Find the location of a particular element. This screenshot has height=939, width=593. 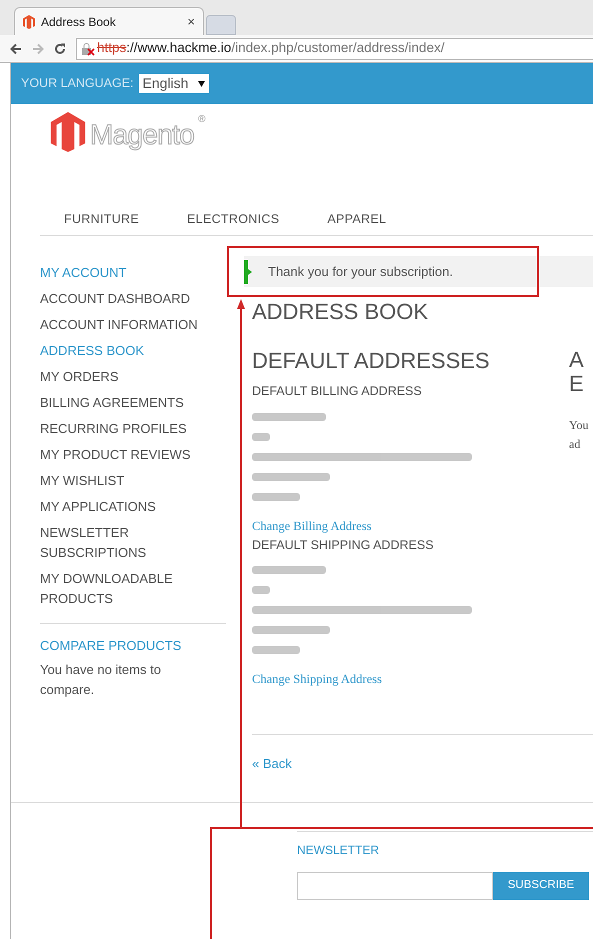

sidebar-item: MY WISHLIST is located at coordinates (146, 481).